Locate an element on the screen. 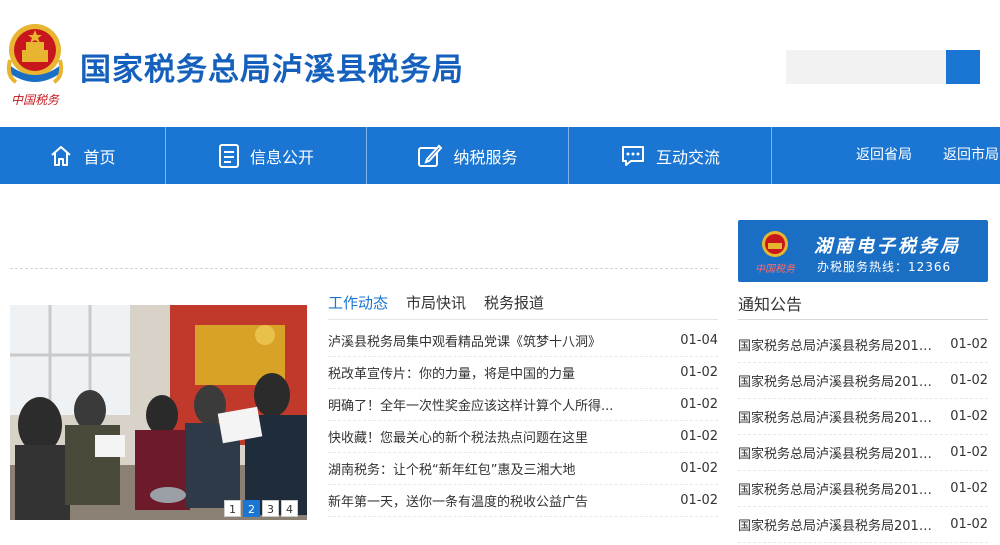 The image size is (1000, 545). list-item: 新年第一天，送你一条有温度的税收公益广告 01-02 is located at coordinates (523, 501).